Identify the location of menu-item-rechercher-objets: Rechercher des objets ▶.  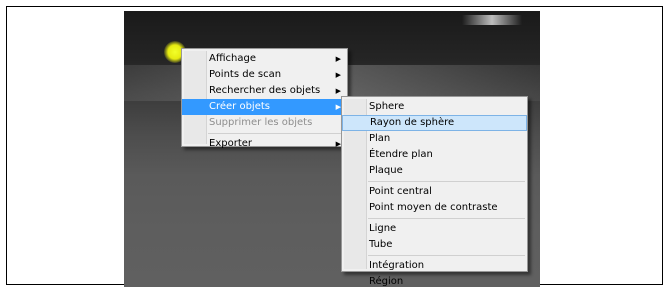
(264, 91).